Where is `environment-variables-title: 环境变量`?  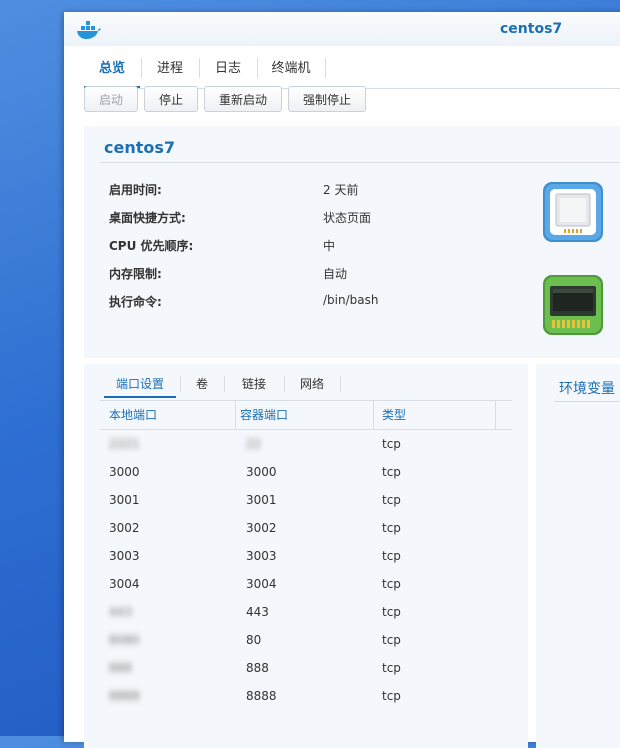
environment-variables-title: 环境变量 is located at coordinates (587, 388).